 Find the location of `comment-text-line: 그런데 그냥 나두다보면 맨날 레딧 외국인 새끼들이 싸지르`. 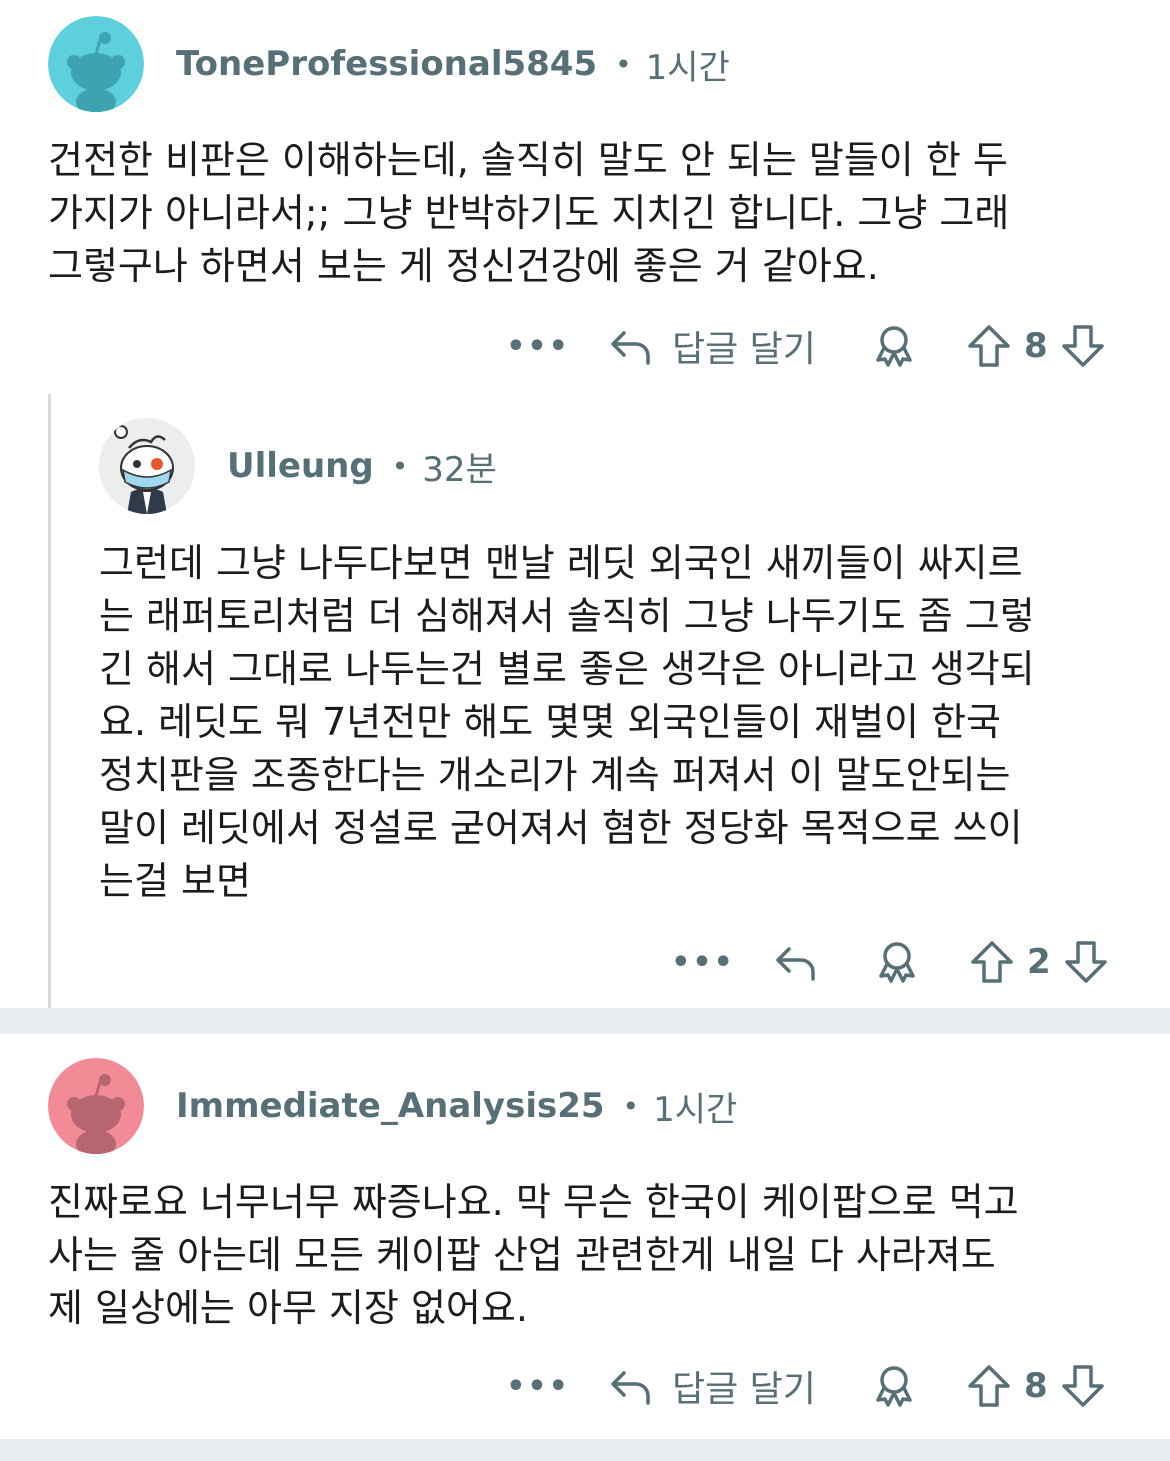

comment-text-line: 그런데 그냥 나두다보면 맨날 레딧 외국인 새끼들이 싸지르 is located at coordinates (561, 563).